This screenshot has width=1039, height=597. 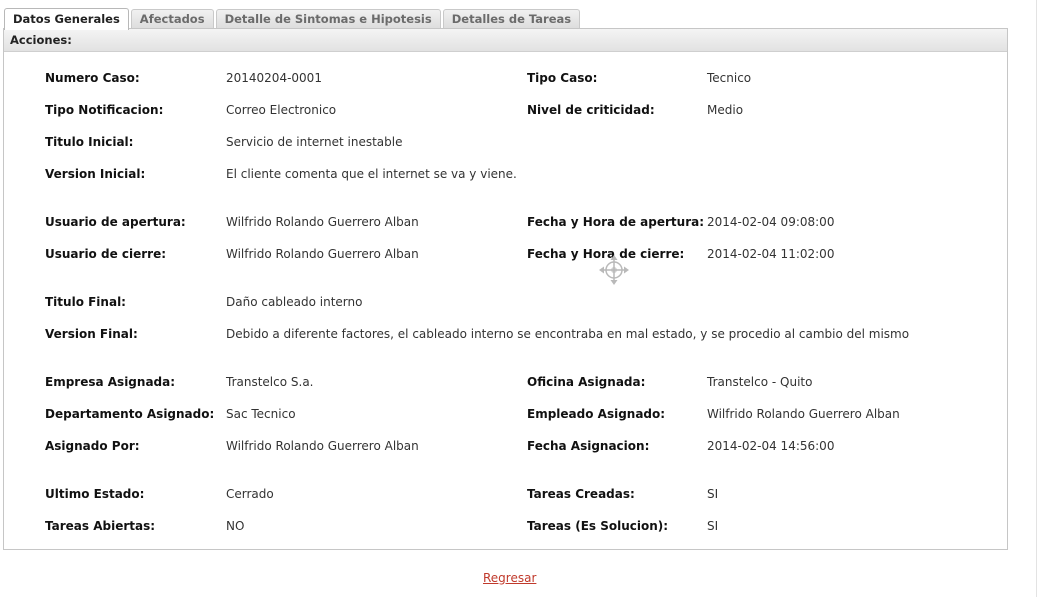 I want to click on tipo-notificacion-value: Correo Electronico, so click(x=281, y=110).